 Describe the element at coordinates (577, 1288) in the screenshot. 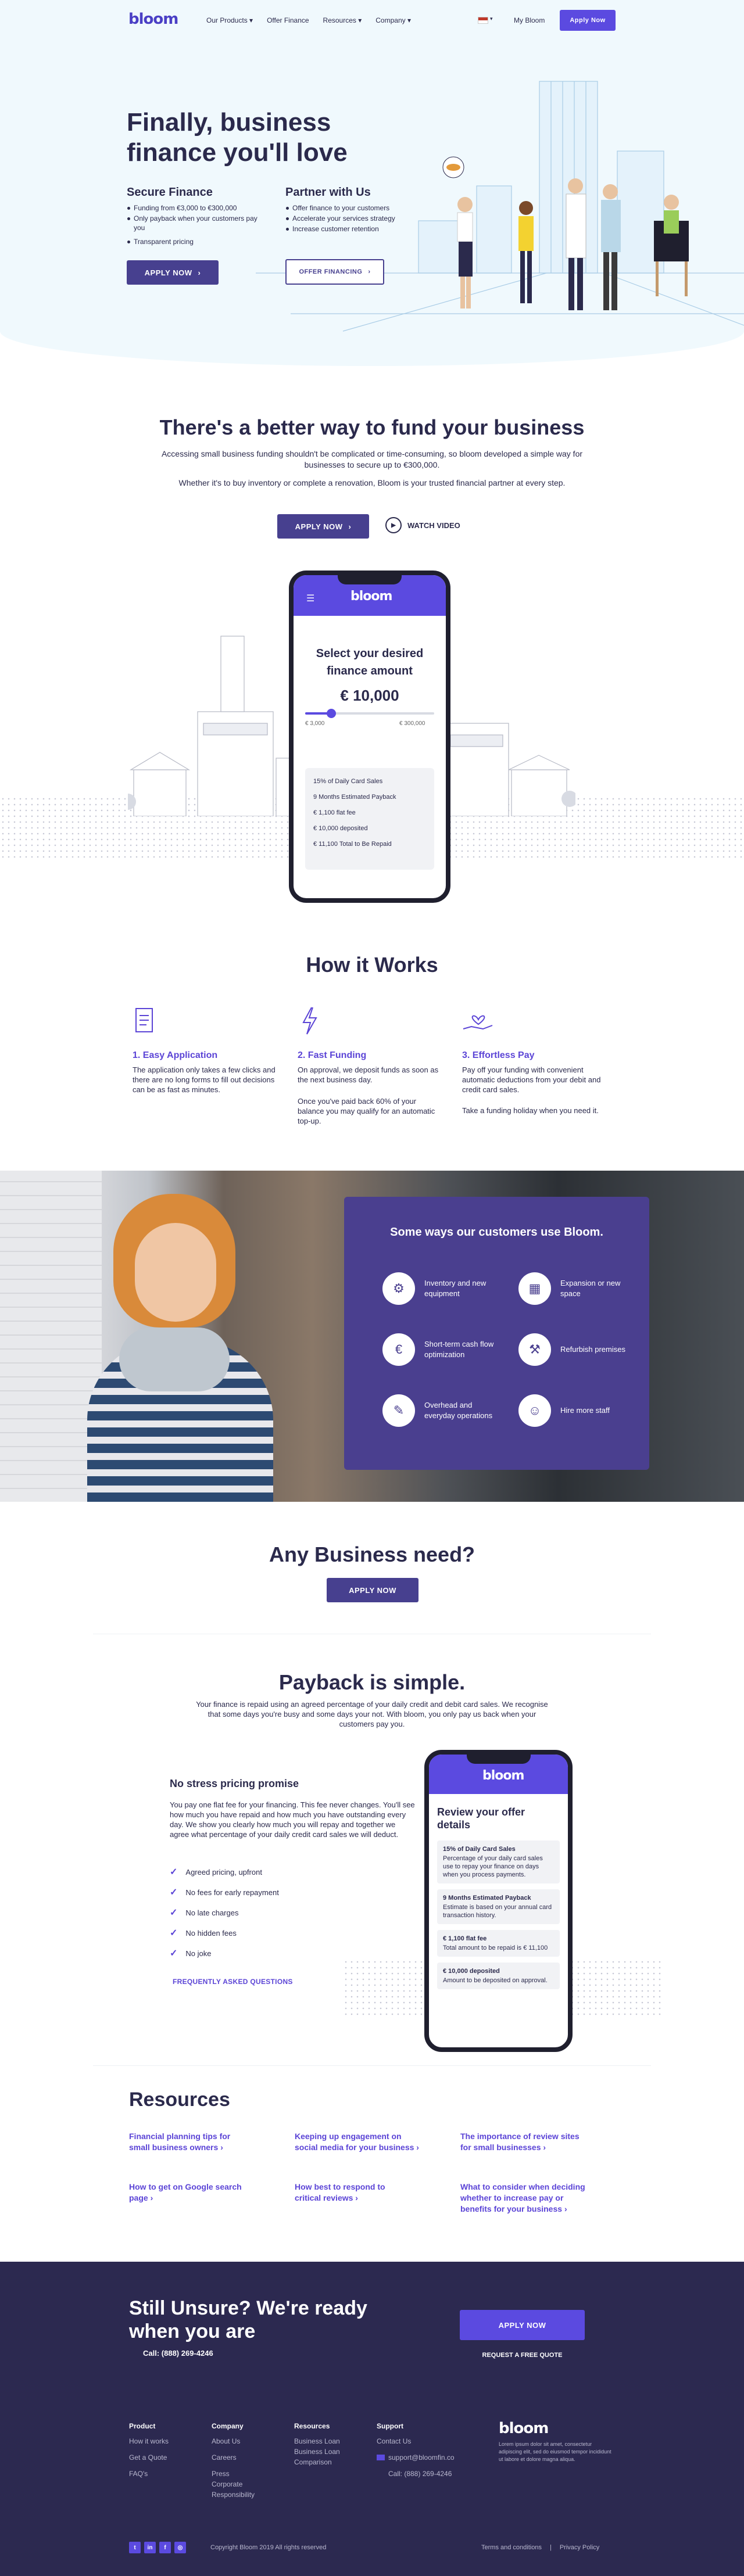

I see `way-item: ▦ Expansion or new space` at that location.